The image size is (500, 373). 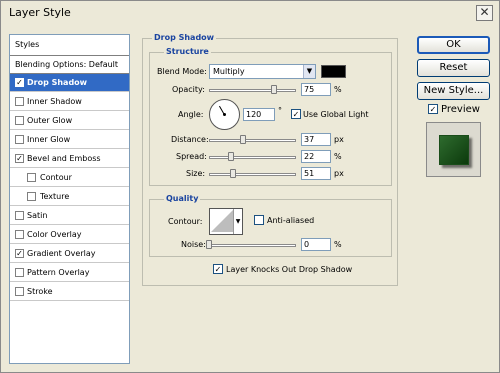 I want to click on style-item-inner-shadow: Inner Shadow, so click(x=69, y=102).